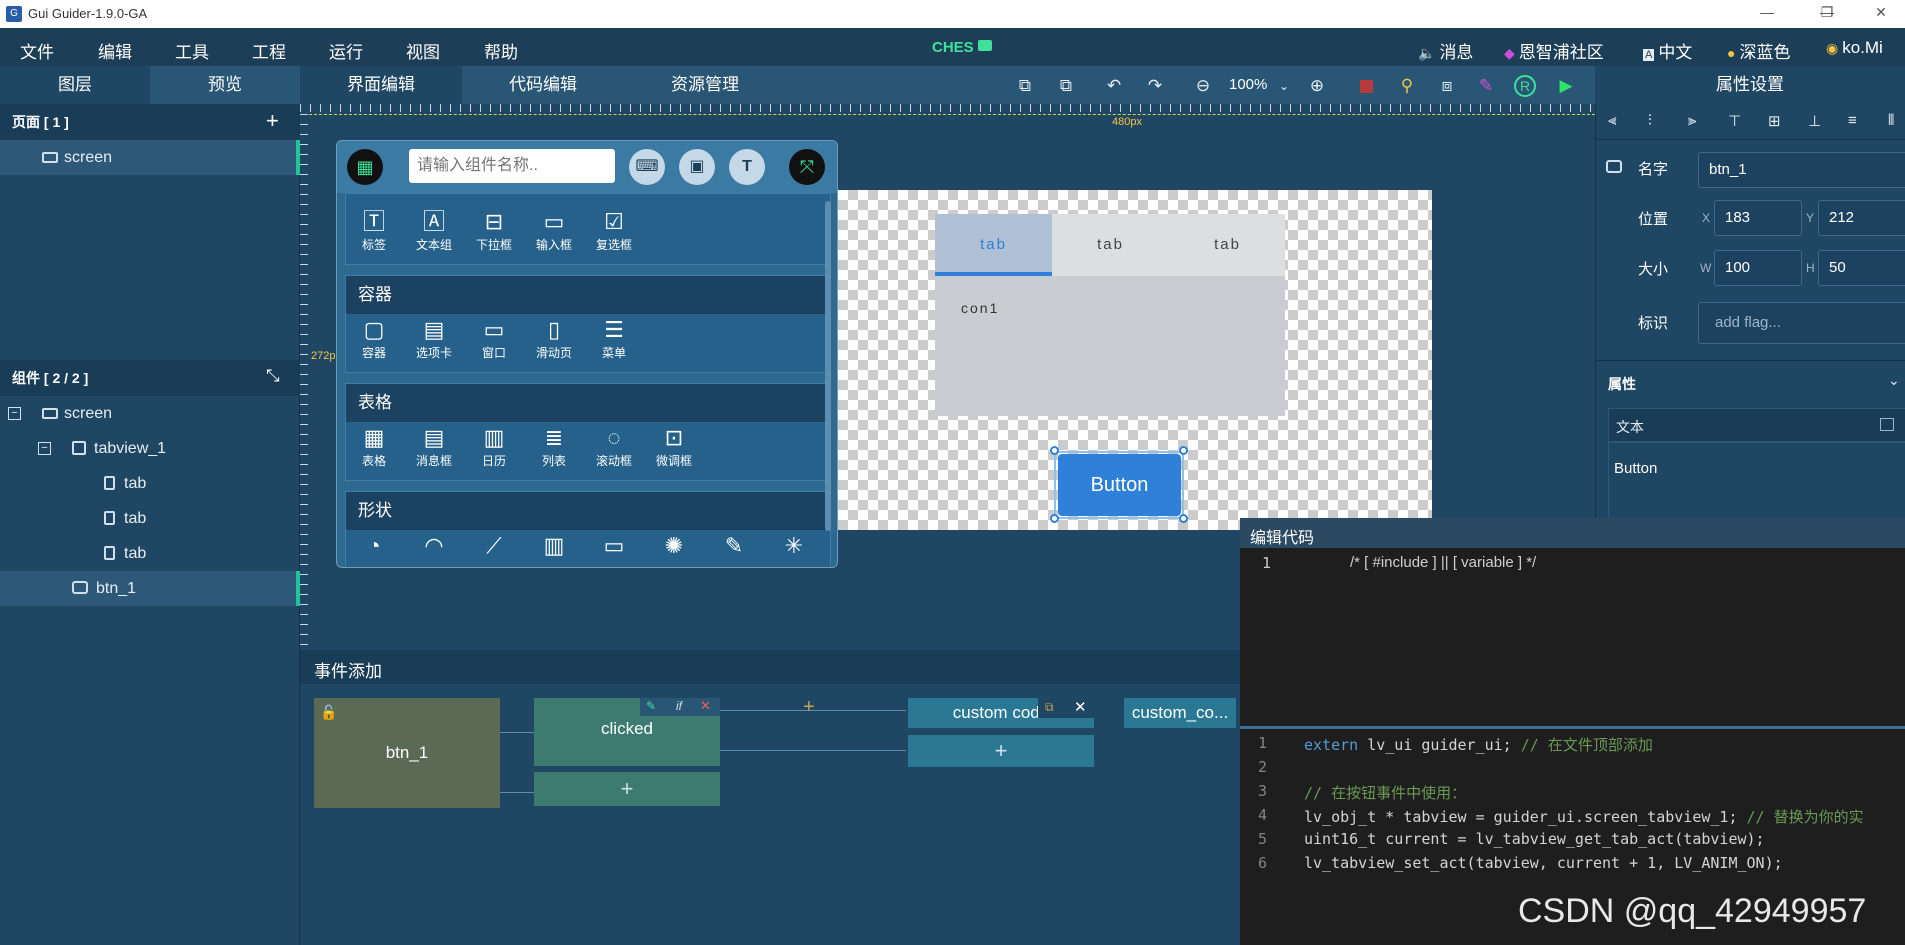 The width and height of the screenshot is (1905, 945). I want to click on zoom-in-icon: ⊕, so click(1317, 86).